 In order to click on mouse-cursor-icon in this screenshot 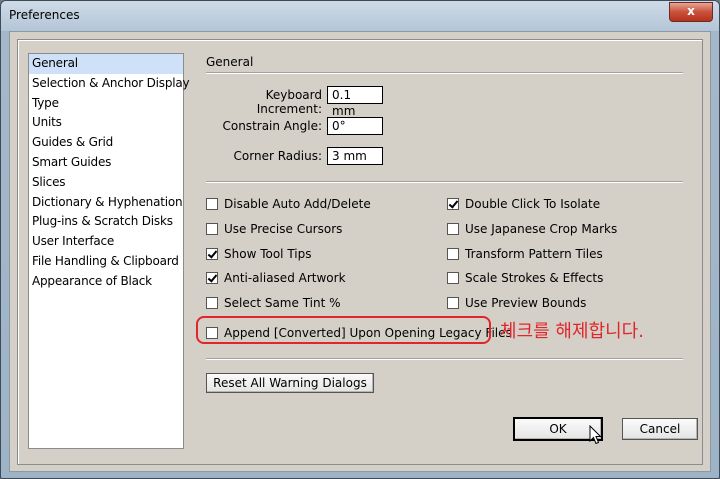, I will do `click(595, 435)`.